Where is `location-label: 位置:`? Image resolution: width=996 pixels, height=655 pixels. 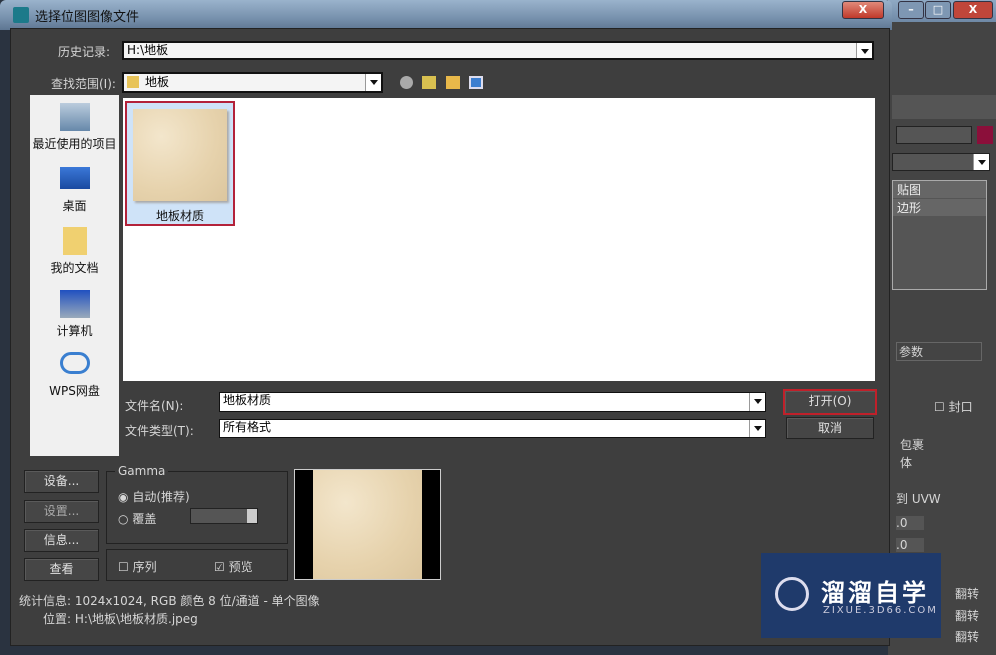
location-label: 位置: is located at coordinates (57, 619).